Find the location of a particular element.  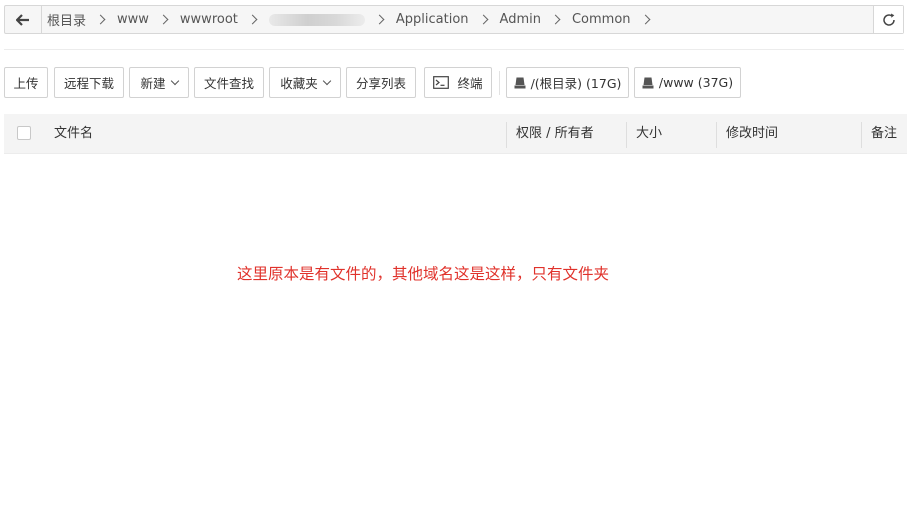

column-remarks: 备注 is located at coordinates (884, 133).